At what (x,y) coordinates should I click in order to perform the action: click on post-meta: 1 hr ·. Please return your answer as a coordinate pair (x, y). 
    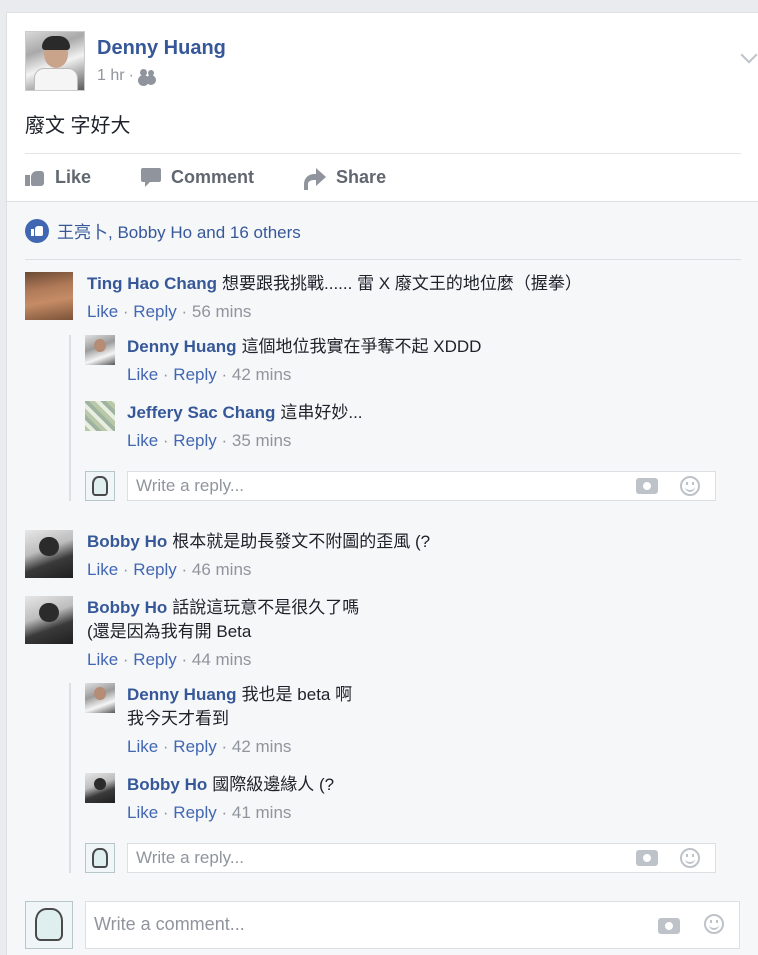
    Looking at the image, I should click on (126, 76).